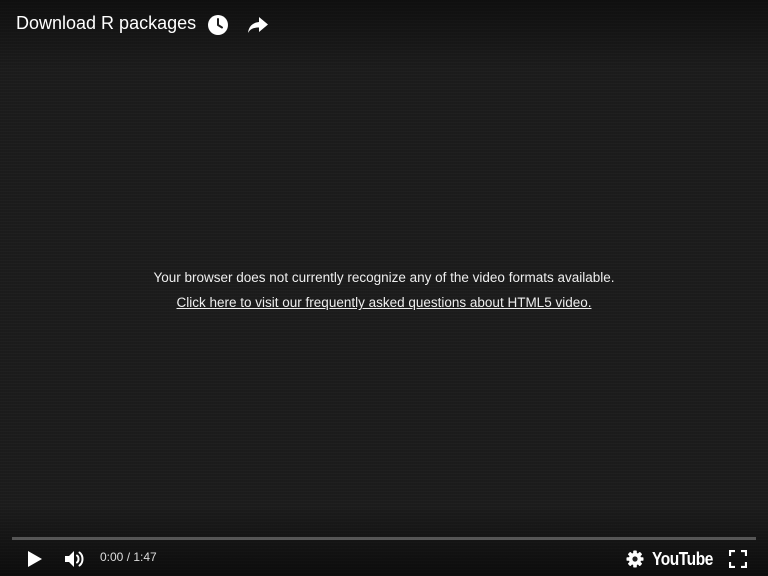  What do you see at coordinates (128, 557) in the screenshot?
I see `time-display: 0:00 / 1:47` at bounding box center [128, 557].